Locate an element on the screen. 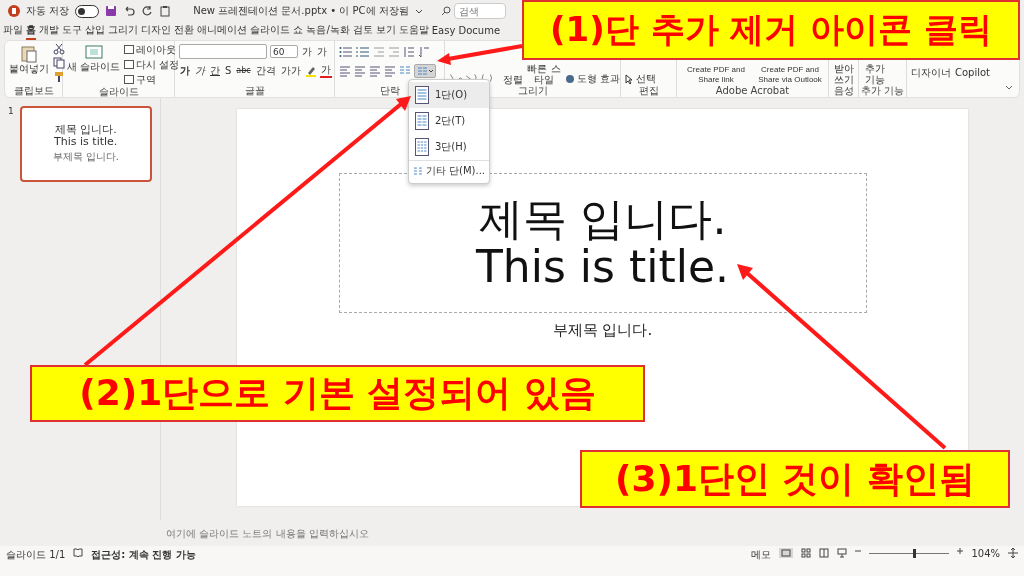  accessibility-status: 접근성: 계속 진행 가능 is located at coordinates (143, 555).